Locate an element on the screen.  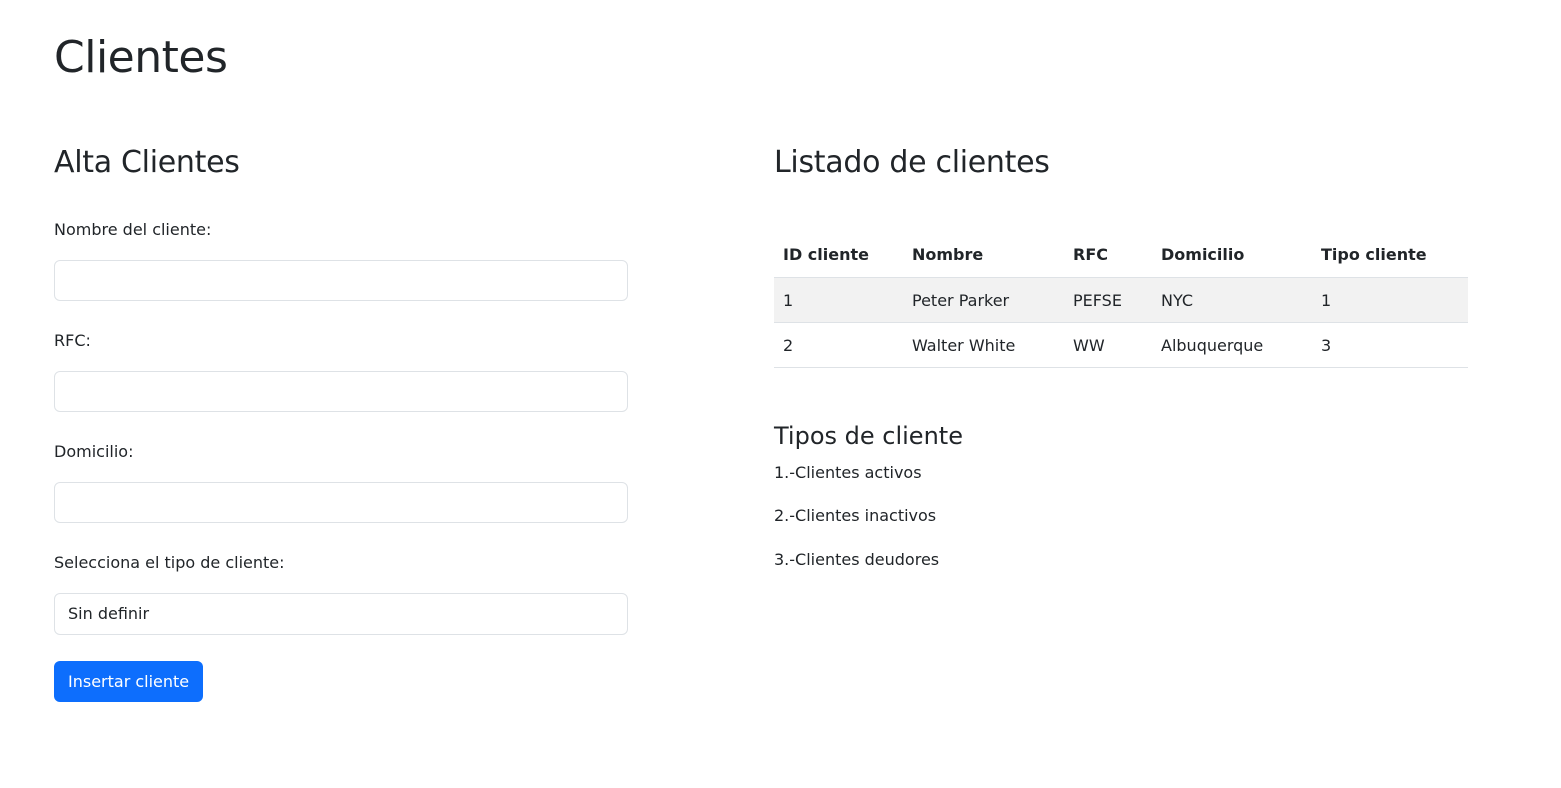
cell-rfc: WW is located at coordinates (1108, 345).